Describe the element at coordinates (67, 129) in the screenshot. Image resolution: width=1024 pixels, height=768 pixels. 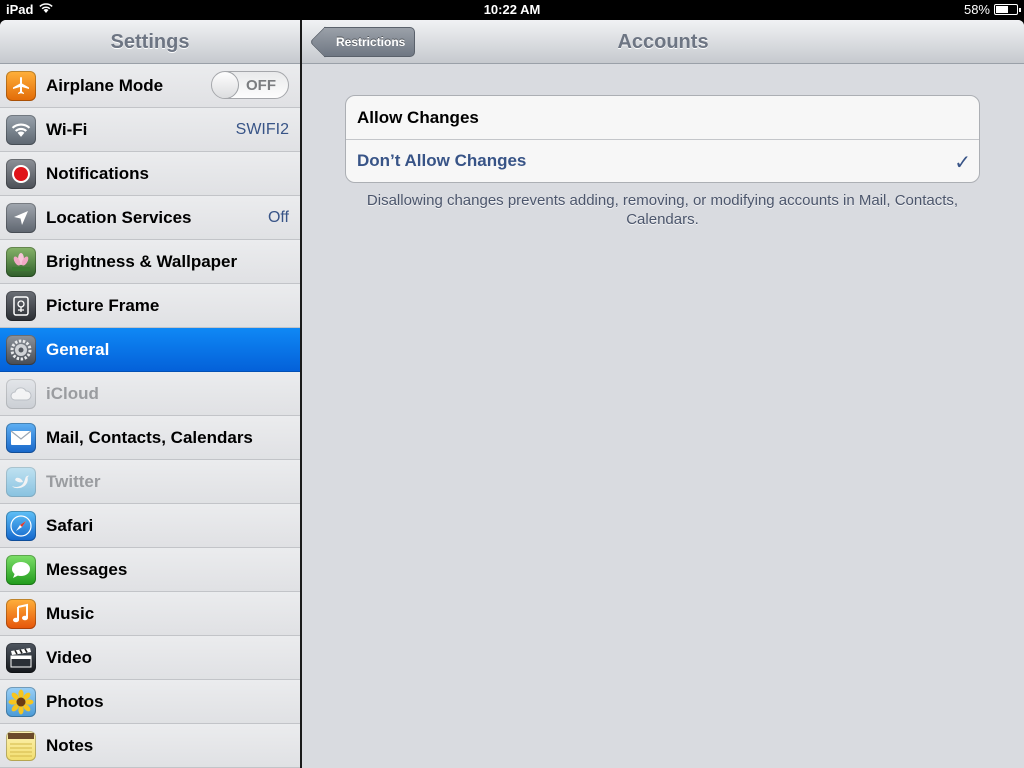
I see `sidebar-item-label: Wi-Fi` at that location.